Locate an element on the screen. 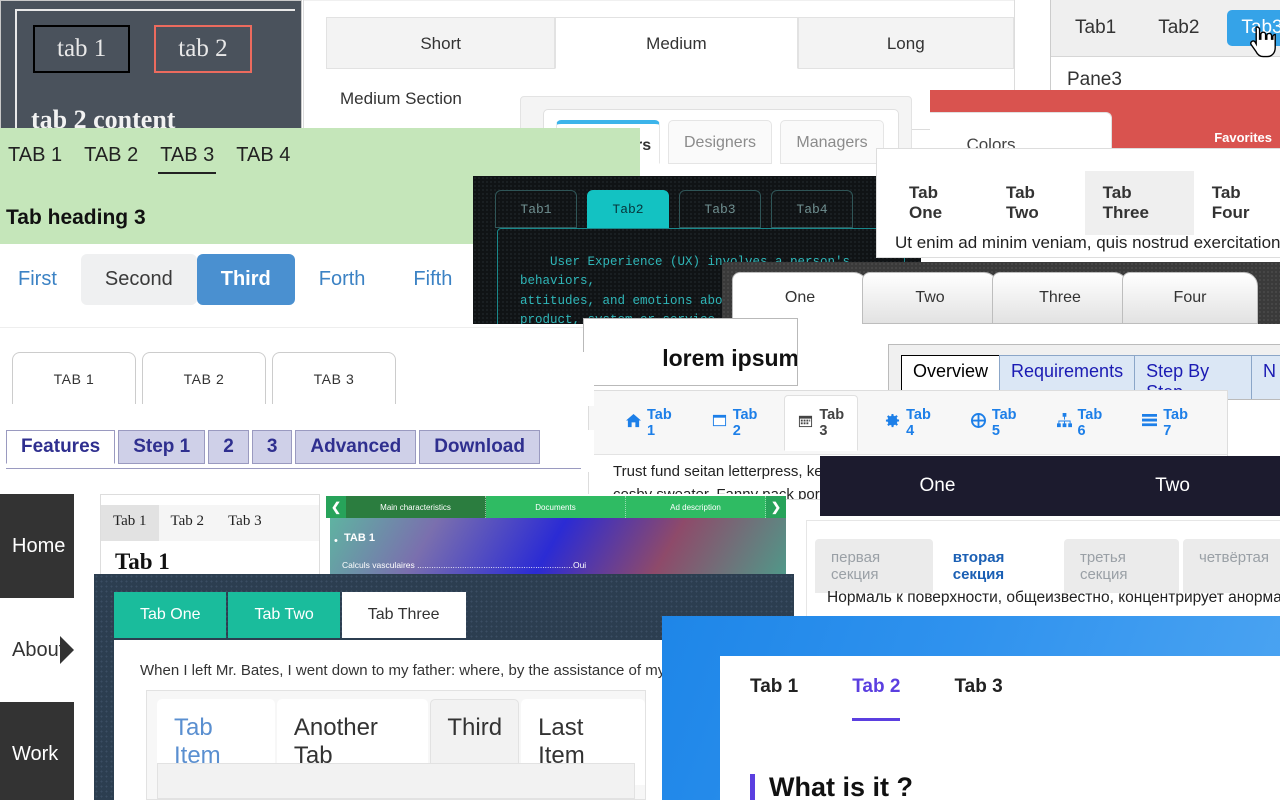 The width and height of the screenshot is (1280, 800). tab-label: Tab 7 is located at coordinates (1175, 422).